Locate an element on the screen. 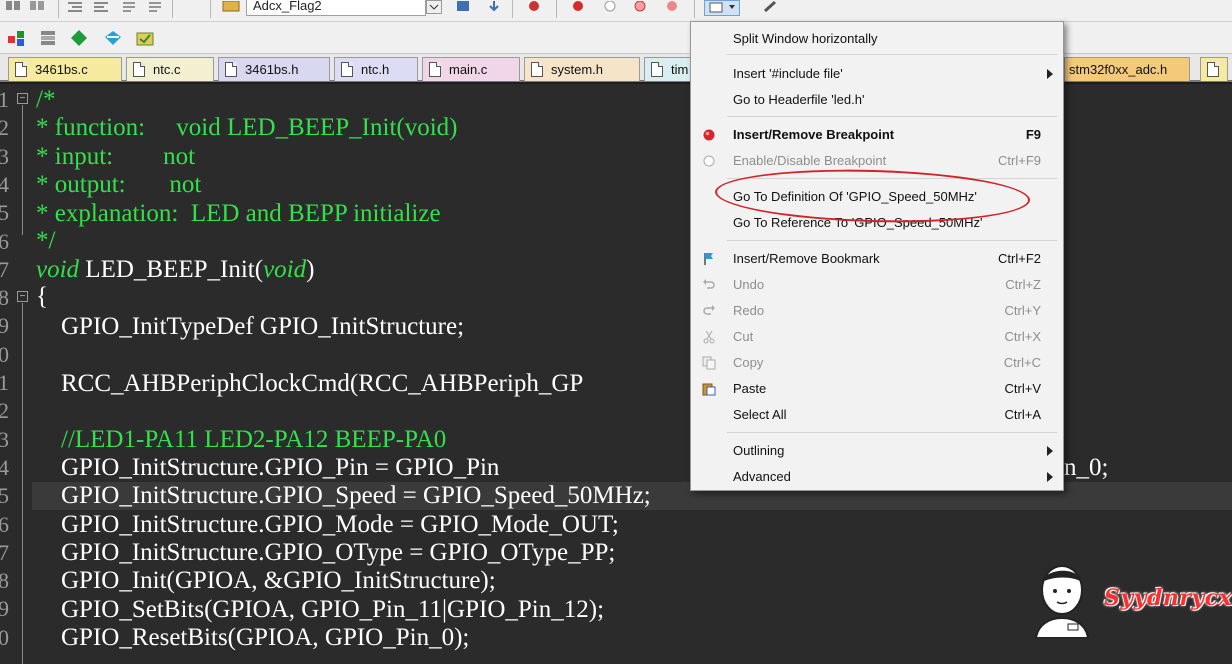 This screenshot has height=664, width=1232. code-line-7: void LED_BEEP_Init(void) is located at coordinates (175, 269).